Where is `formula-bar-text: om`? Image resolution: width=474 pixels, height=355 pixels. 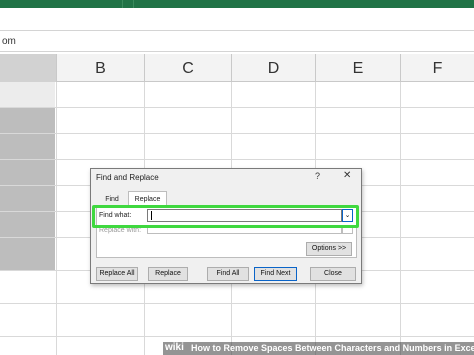
formula-bar-text: om is located at coordinates (9, 41).